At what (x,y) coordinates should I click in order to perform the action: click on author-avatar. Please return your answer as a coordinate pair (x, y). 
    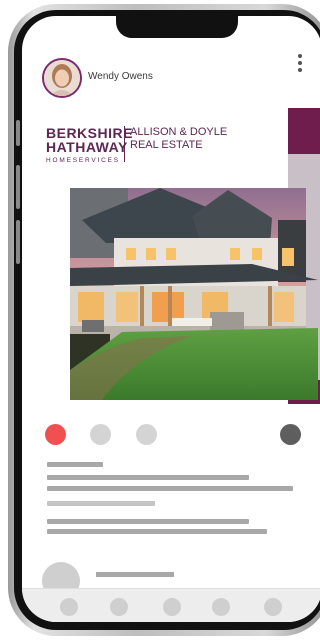
    Looking at the image, I should click on (62, 78).